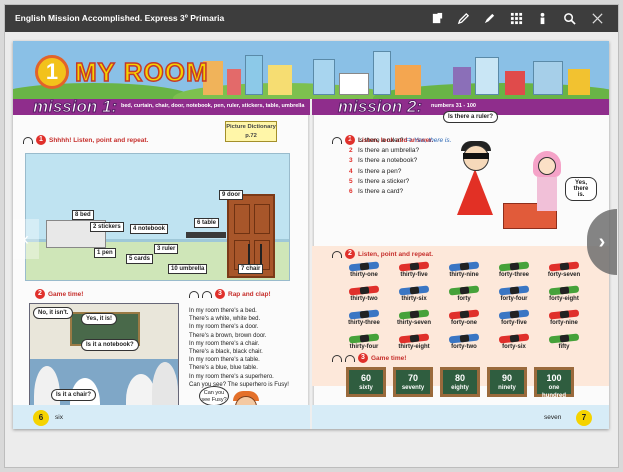  Describe the element at coordinates (107, 227) in the screenshot. I see `room-label: 2 stickers` at that location.